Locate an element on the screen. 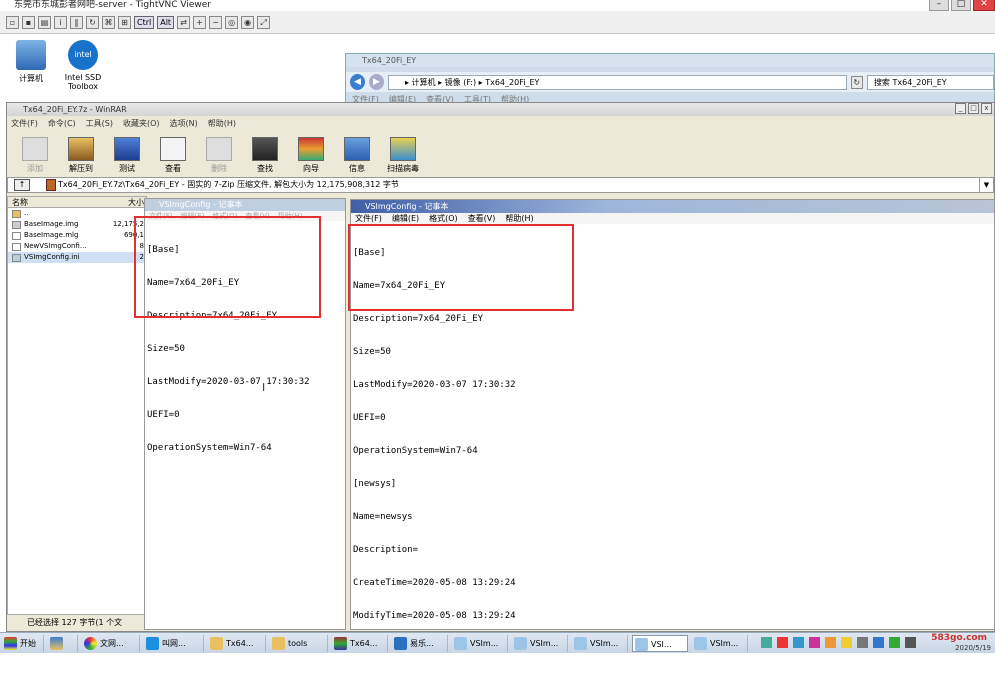  ctrl-key-button: Ctrl is located at coordinates (144, 22).